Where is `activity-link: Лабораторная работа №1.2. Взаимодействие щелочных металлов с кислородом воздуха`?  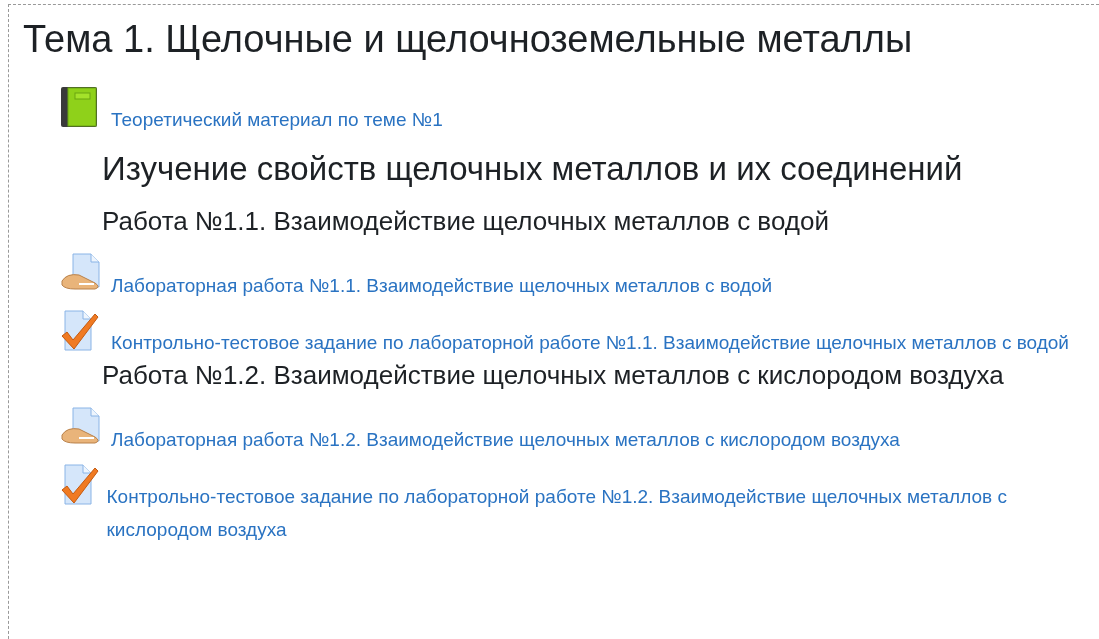 activity-link: Лабораторная работа №1.2. Взаимодействие щелочных металлов с кислородом воздуха is located at coordinates (507, 432).